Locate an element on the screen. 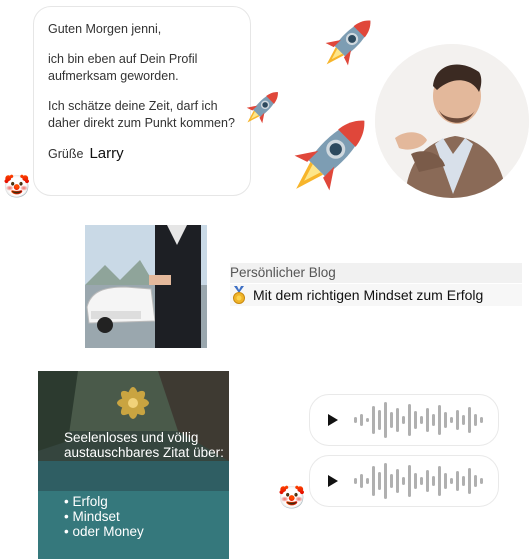 The image size is (531, 559). chat-signature: Larry is located at coordinates (106, 153).